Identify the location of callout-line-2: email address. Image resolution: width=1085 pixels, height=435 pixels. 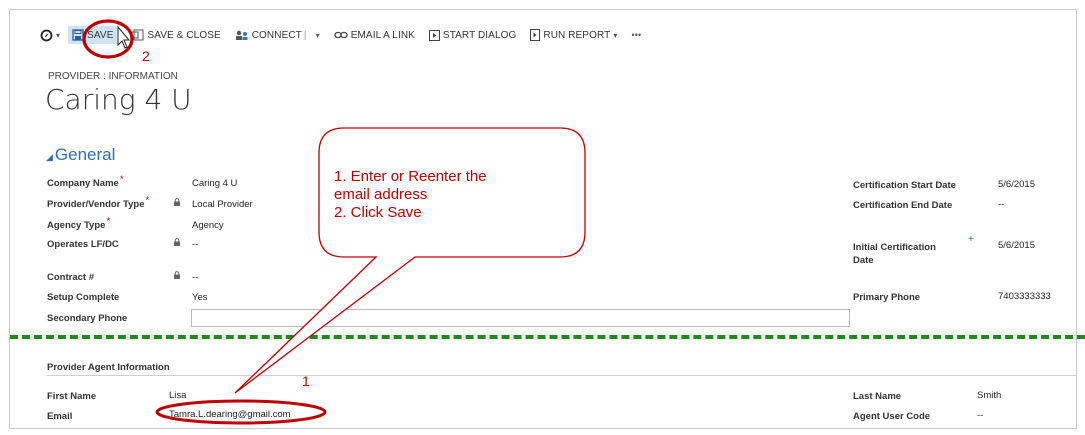
(380, 194).